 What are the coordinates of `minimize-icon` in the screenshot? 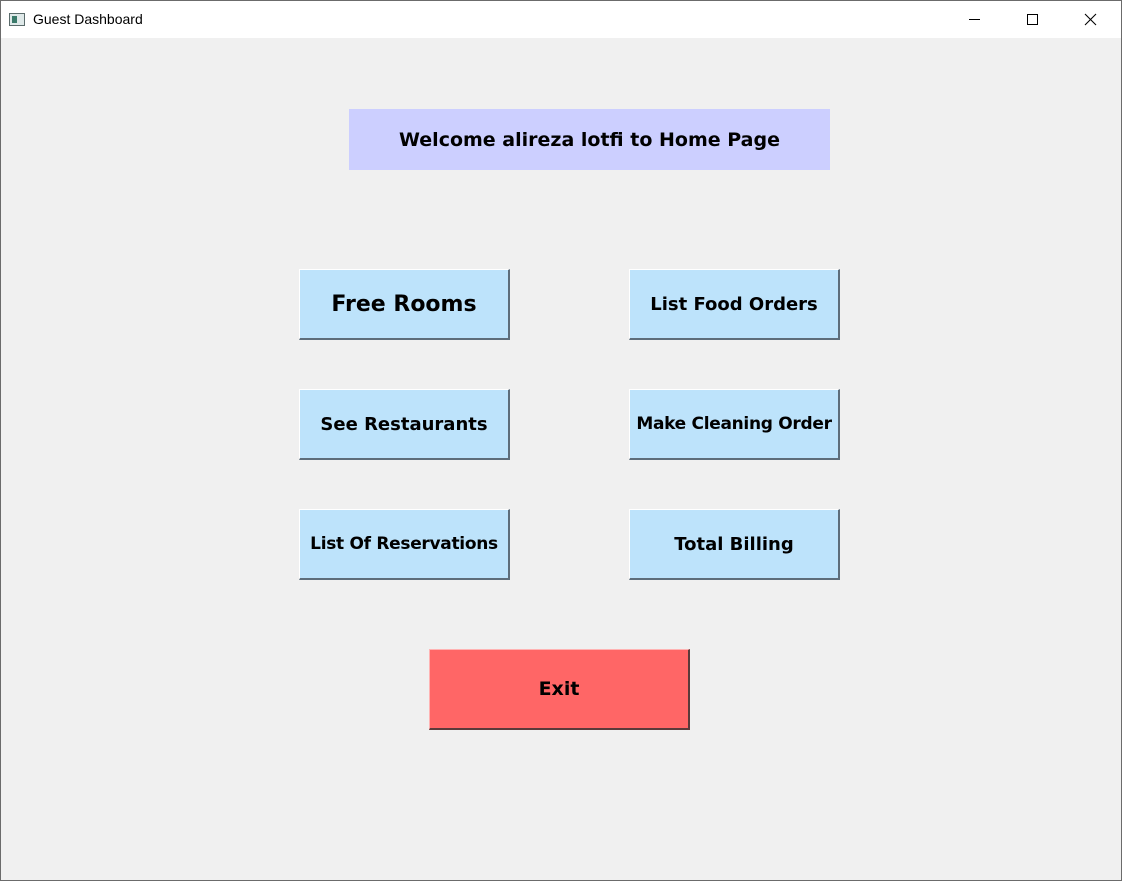 It's located at (974, 19).